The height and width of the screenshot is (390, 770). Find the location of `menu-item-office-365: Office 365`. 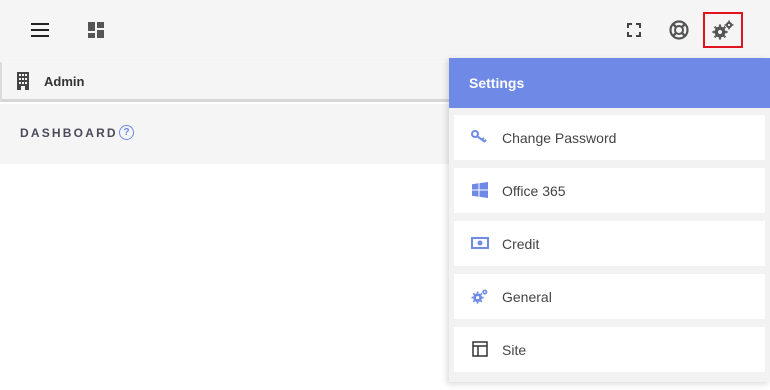

menu-item-office-365: Office 365 is located at coordinates (609, 190).